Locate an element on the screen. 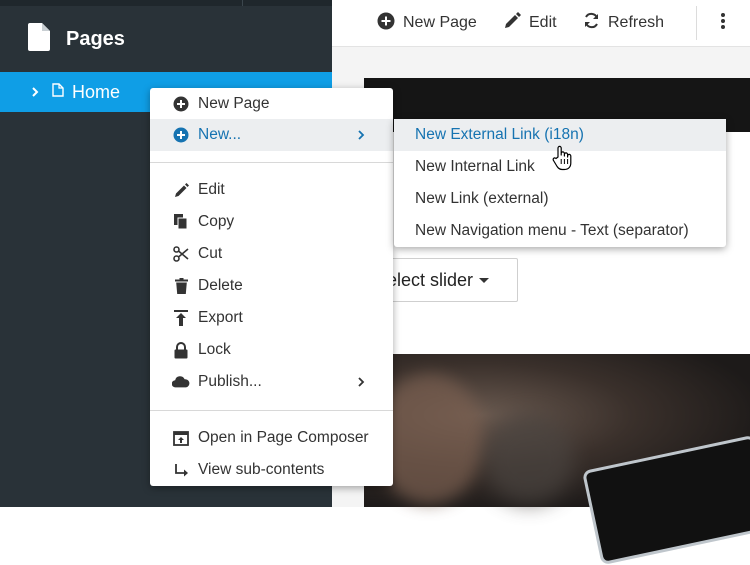 The width and height of the screenshot is (750, 565). trash-icon is located at coordinates (181, 286).